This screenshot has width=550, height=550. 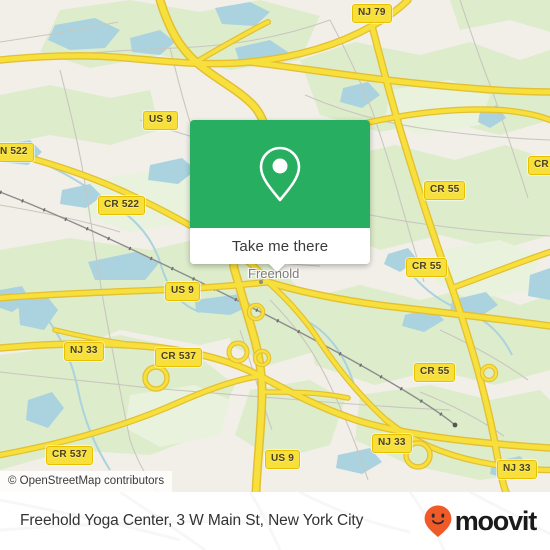 I want to click on callout-icon-panel, so click(x=280, y=174).